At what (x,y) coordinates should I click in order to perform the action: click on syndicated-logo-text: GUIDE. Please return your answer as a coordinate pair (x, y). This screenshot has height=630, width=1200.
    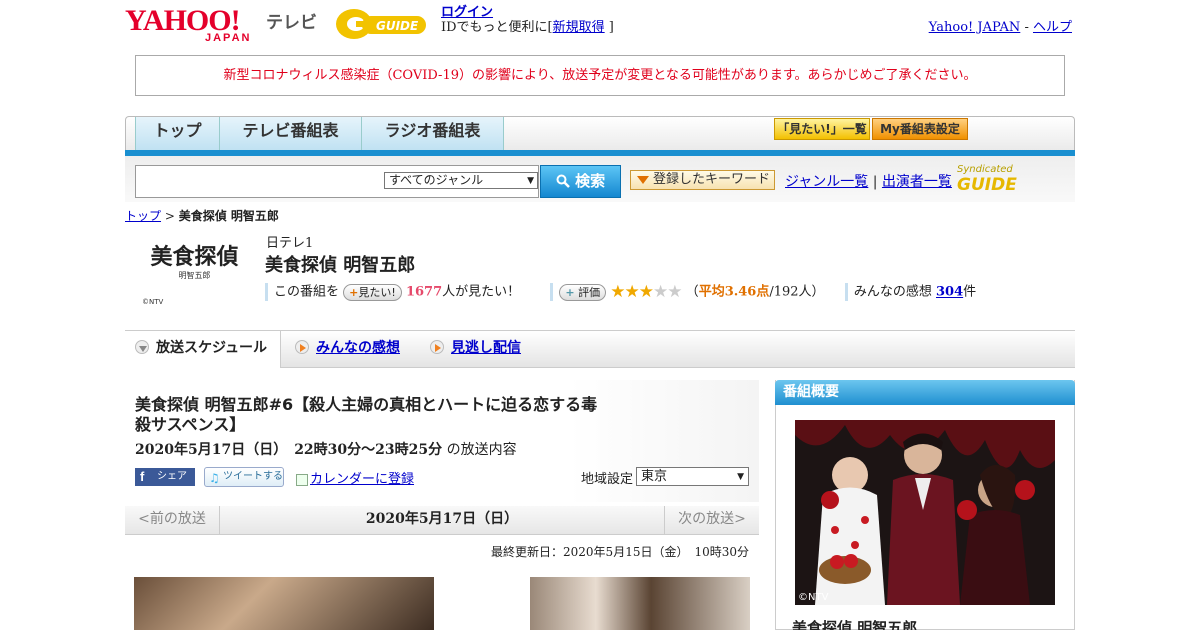
    Looking at the image, I should click on (987, 185).